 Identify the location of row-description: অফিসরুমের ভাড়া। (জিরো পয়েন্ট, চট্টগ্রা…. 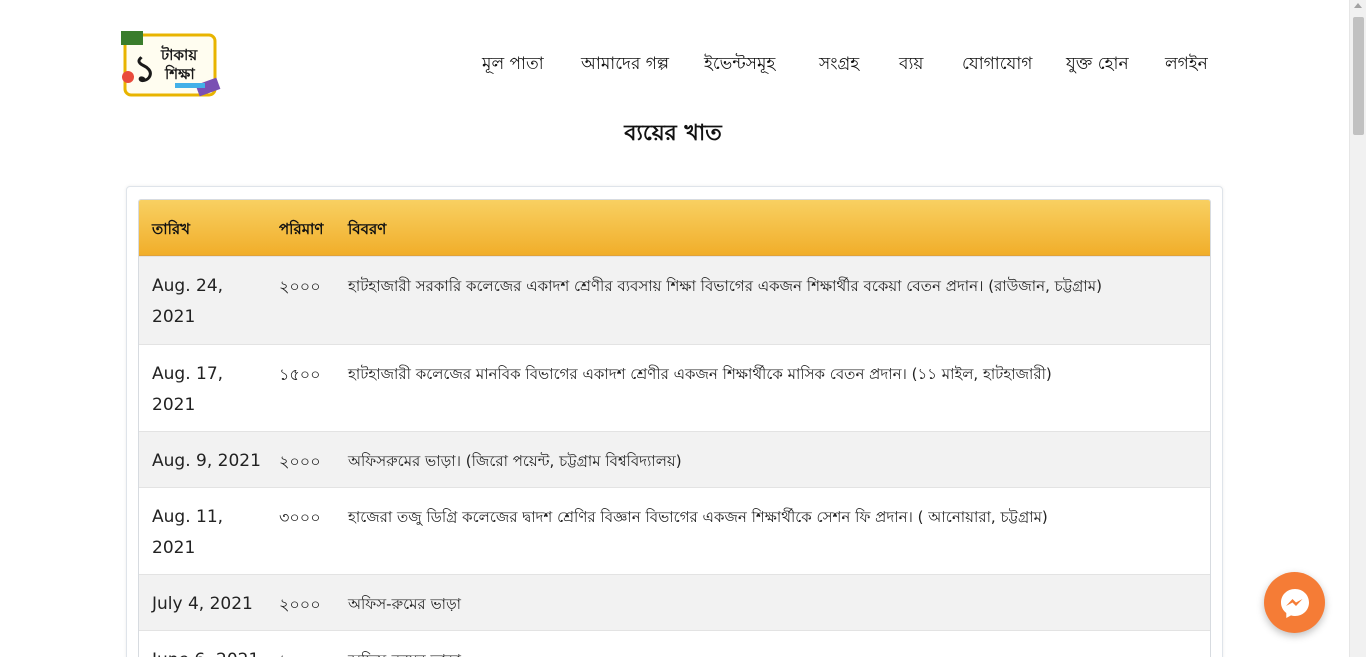
(515, 461).